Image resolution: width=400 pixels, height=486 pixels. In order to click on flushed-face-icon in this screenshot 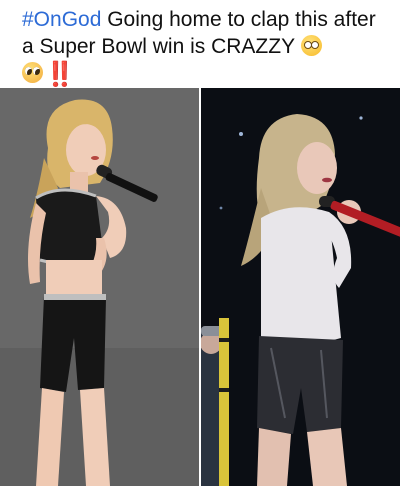, I will do `click(311, 45)`.